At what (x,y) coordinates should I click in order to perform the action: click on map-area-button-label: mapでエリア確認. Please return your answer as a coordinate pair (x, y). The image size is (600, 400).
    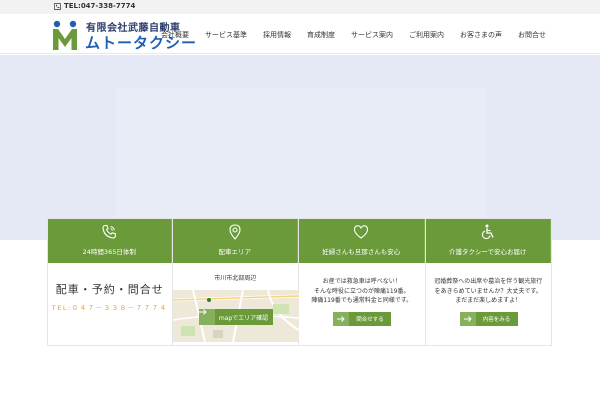
    Looking at the image, I should click on (243, 318).